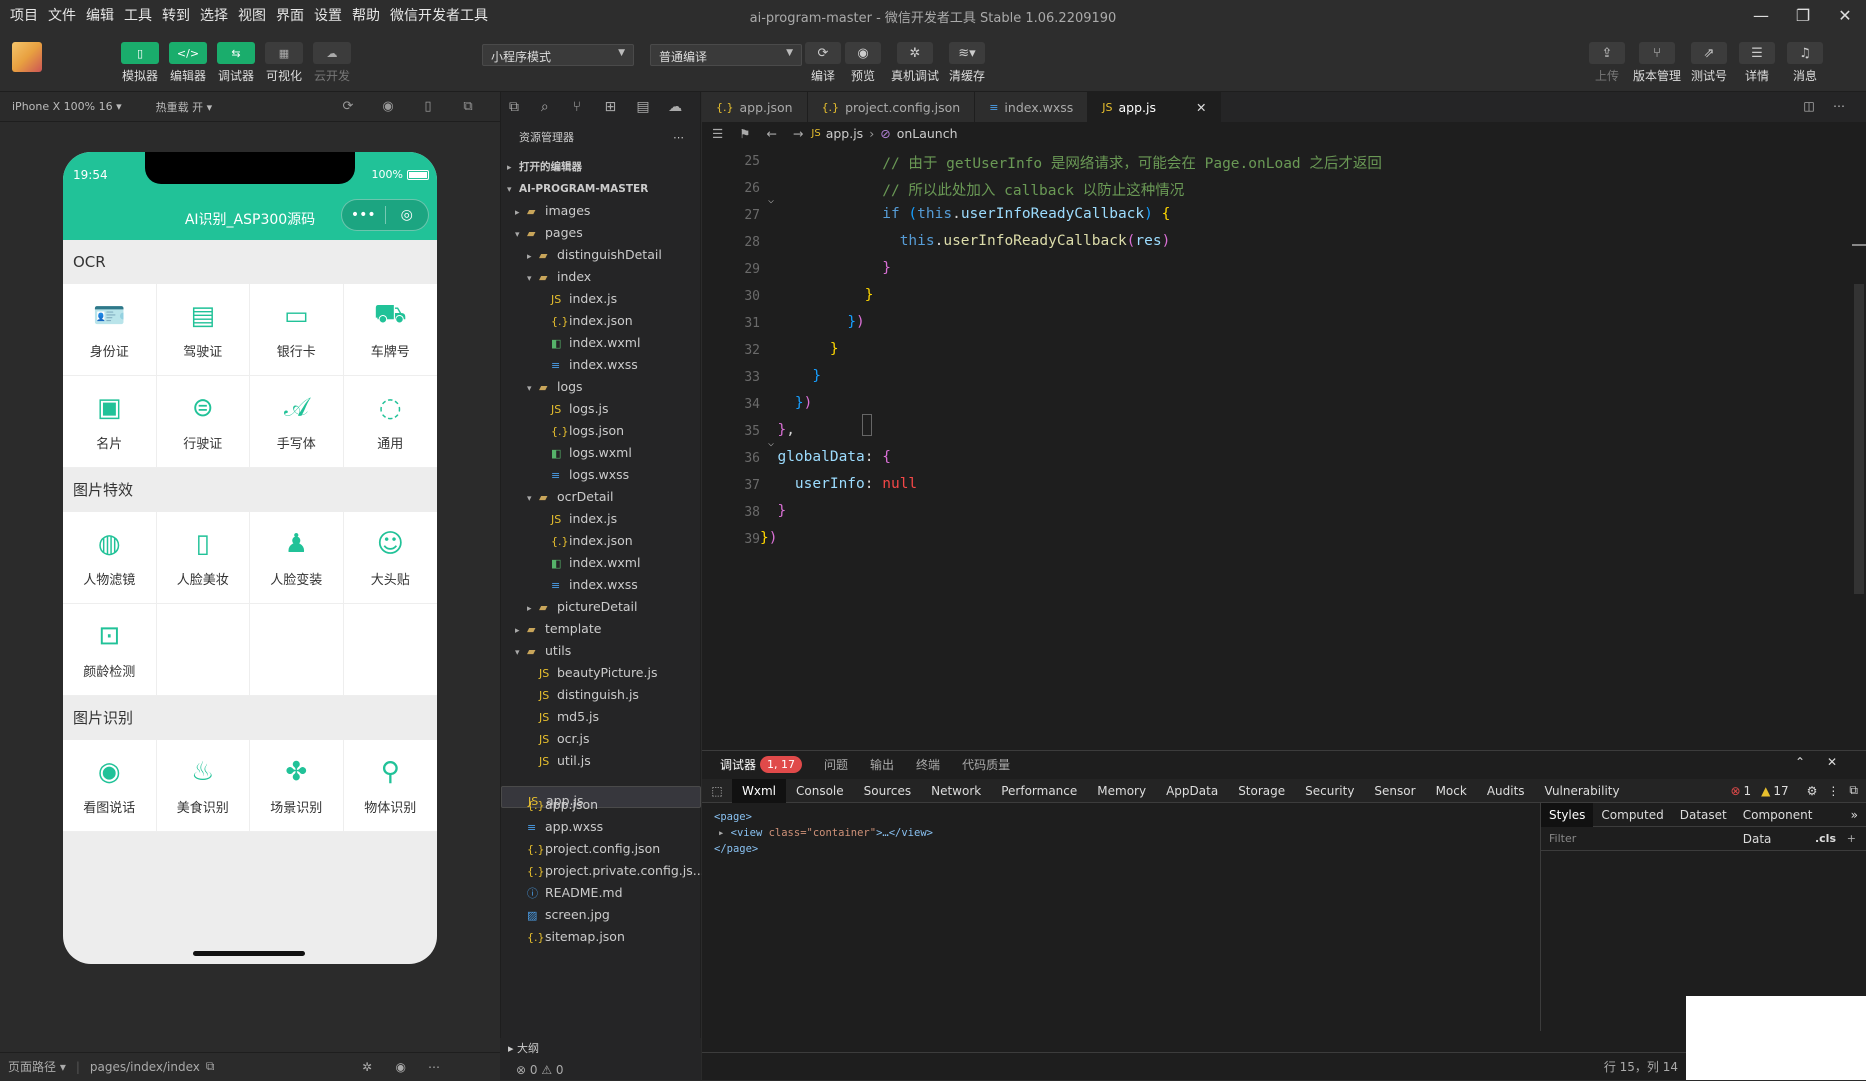  I want to click on tree-item: ▾ ▰ logs, so click(601, 387).